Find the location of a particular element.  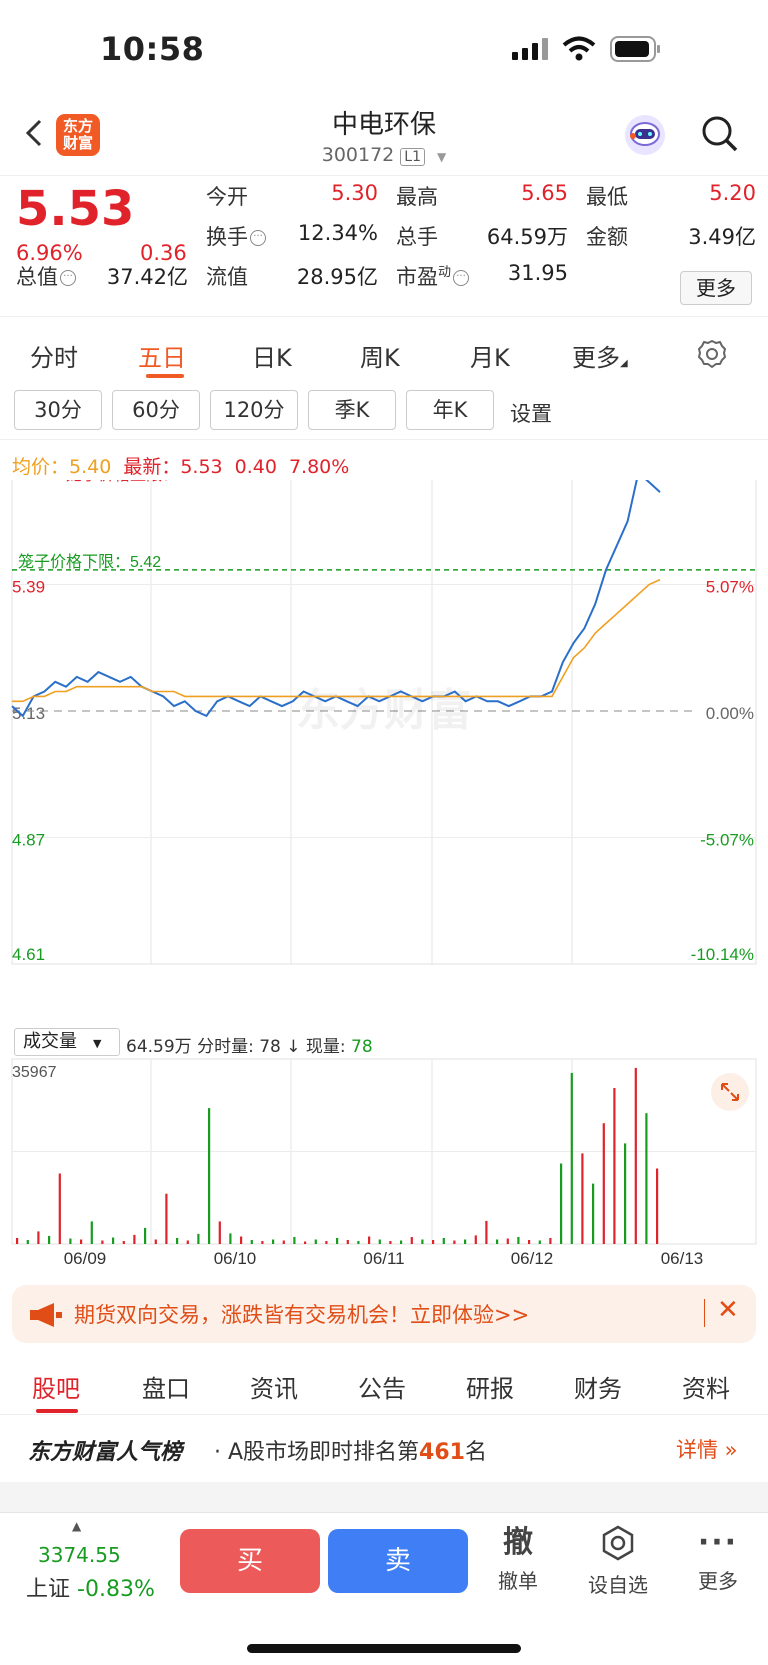

rank-number: 461 is located at coordinates (442, 1452).